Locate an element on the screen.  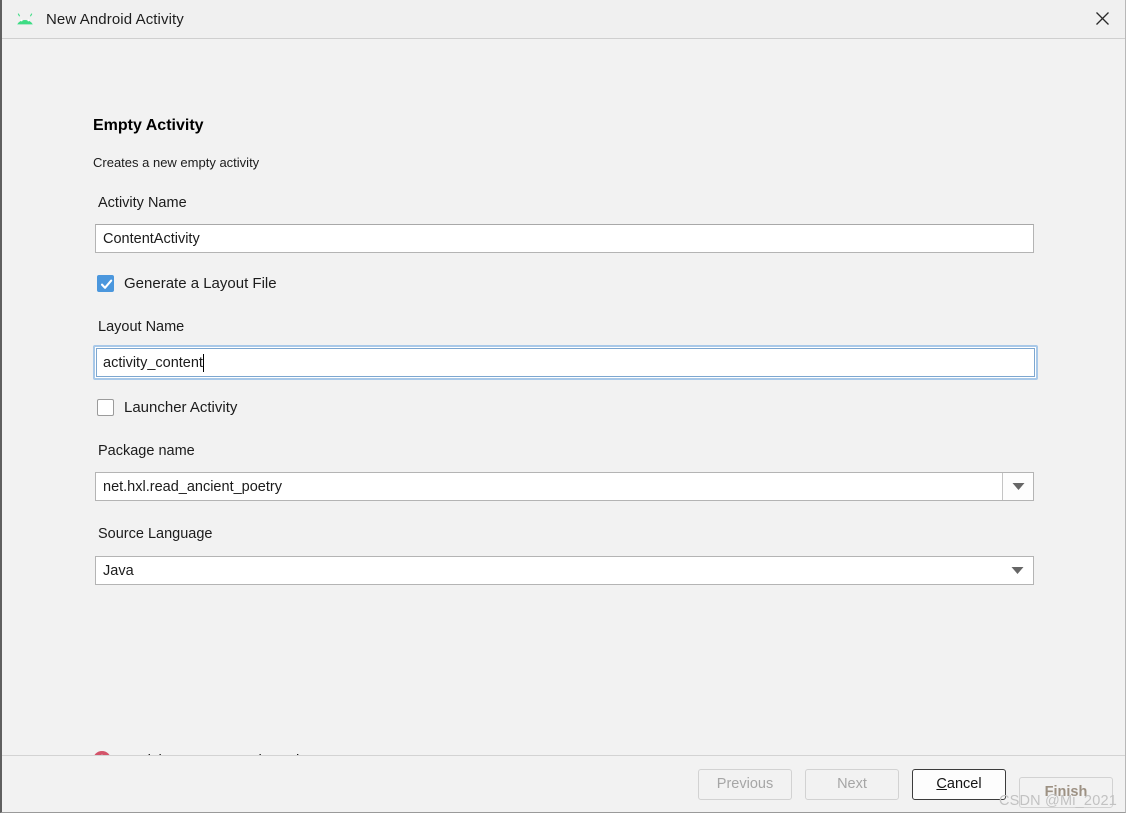
close-icon is located at coordinates (1102, 18).